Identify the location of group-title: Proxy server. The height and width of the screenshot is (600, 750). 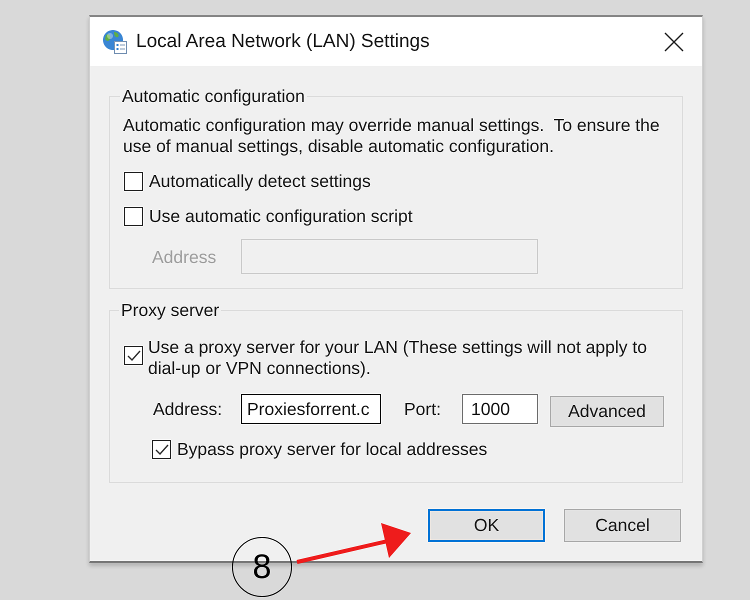
(170, 310).